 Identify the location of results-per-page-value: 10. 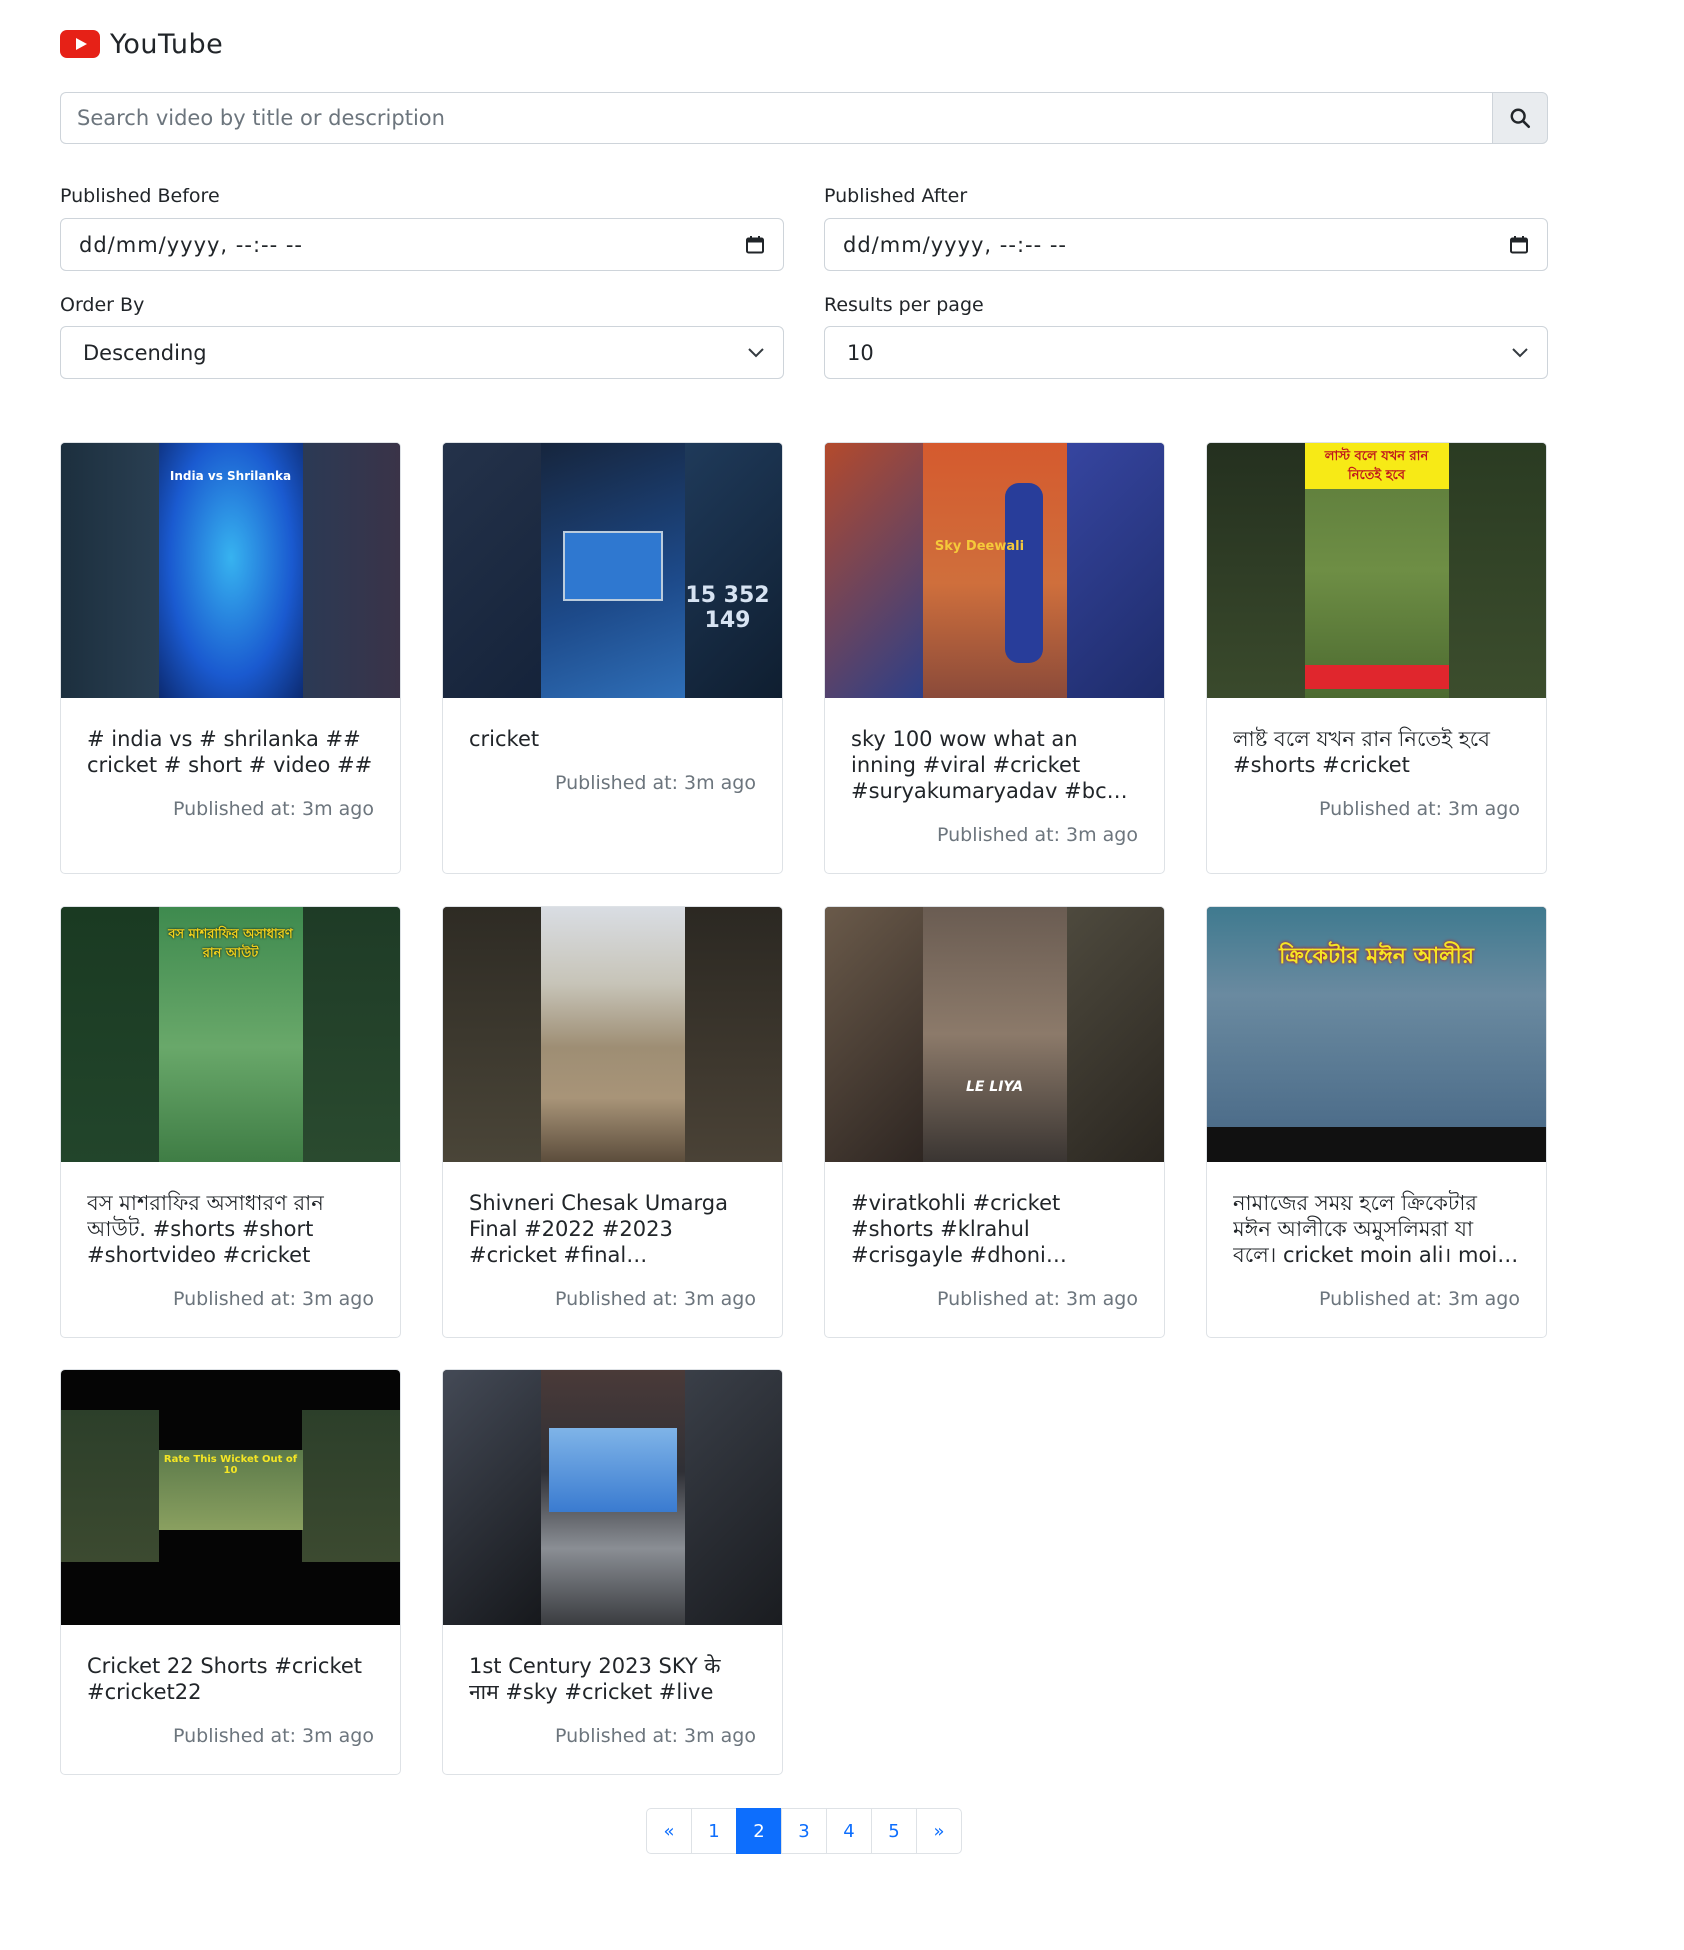
(860, 352).